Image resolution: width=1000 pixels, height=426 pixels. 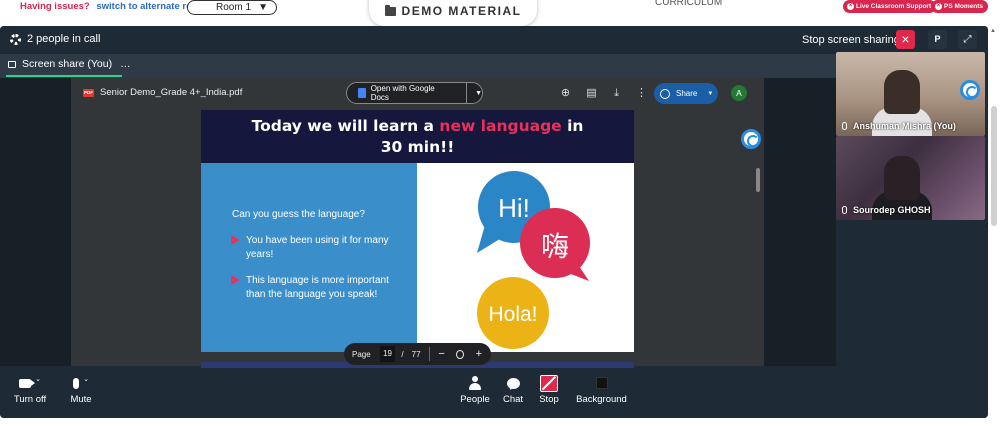 I want to click on camera-icon, so click(x=27, y=383).